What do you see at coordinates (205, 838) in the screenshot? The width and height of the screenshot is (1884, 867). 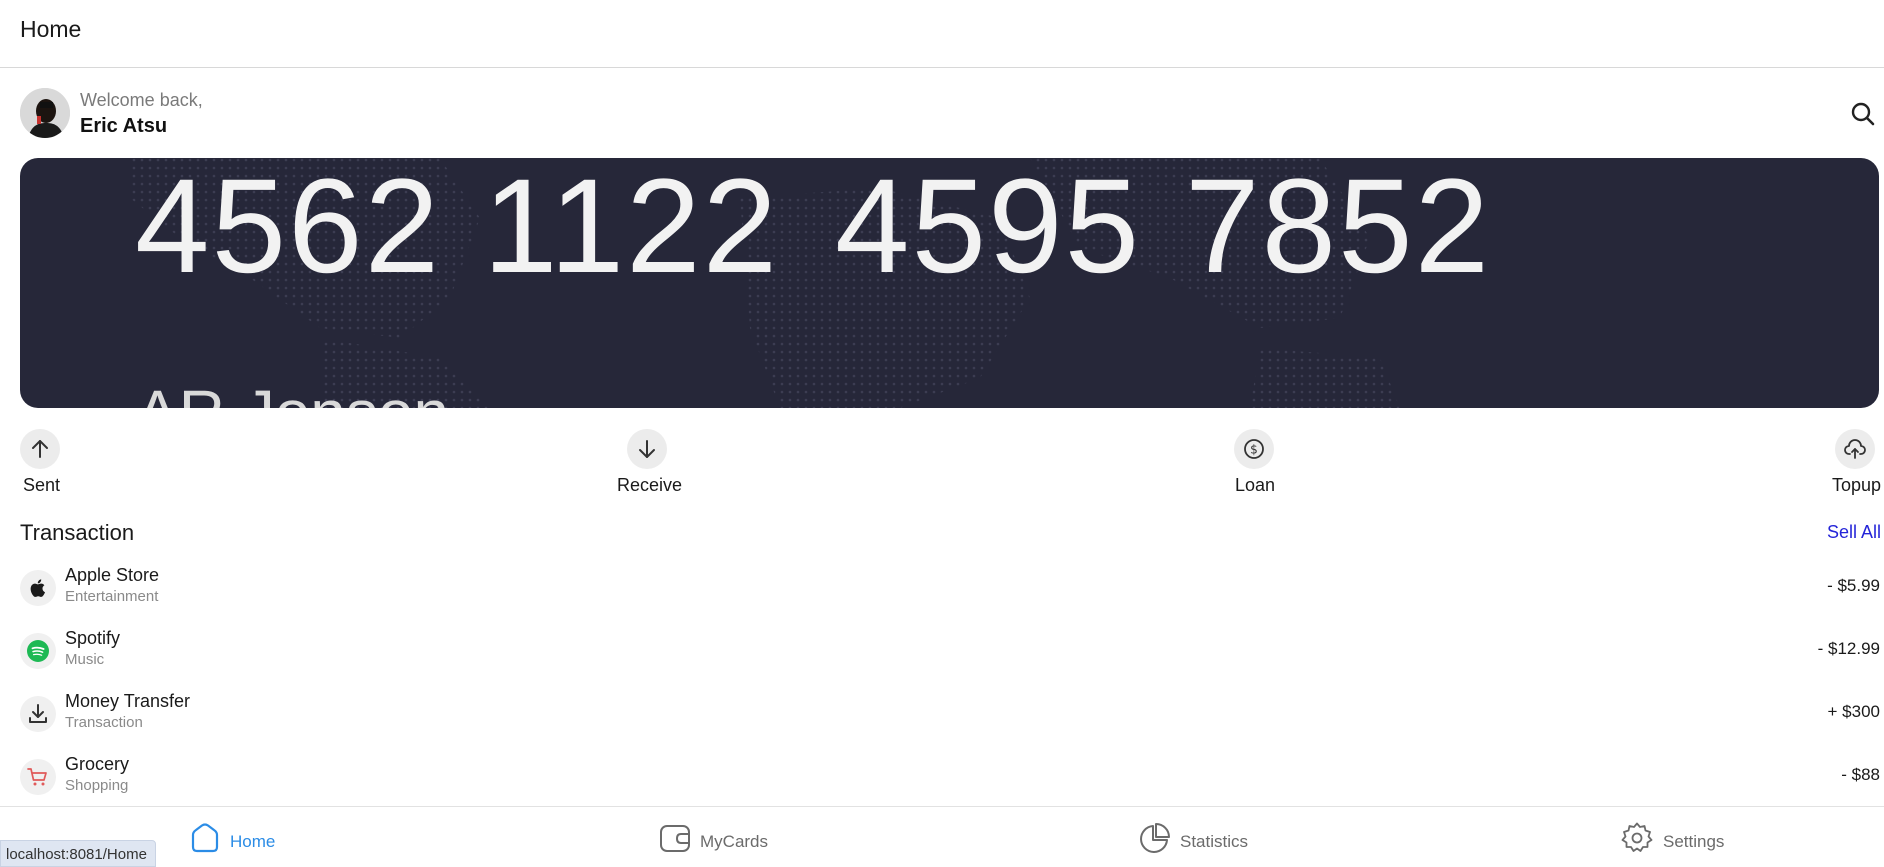 I see `home-icon` at bounding box center [205, 838].